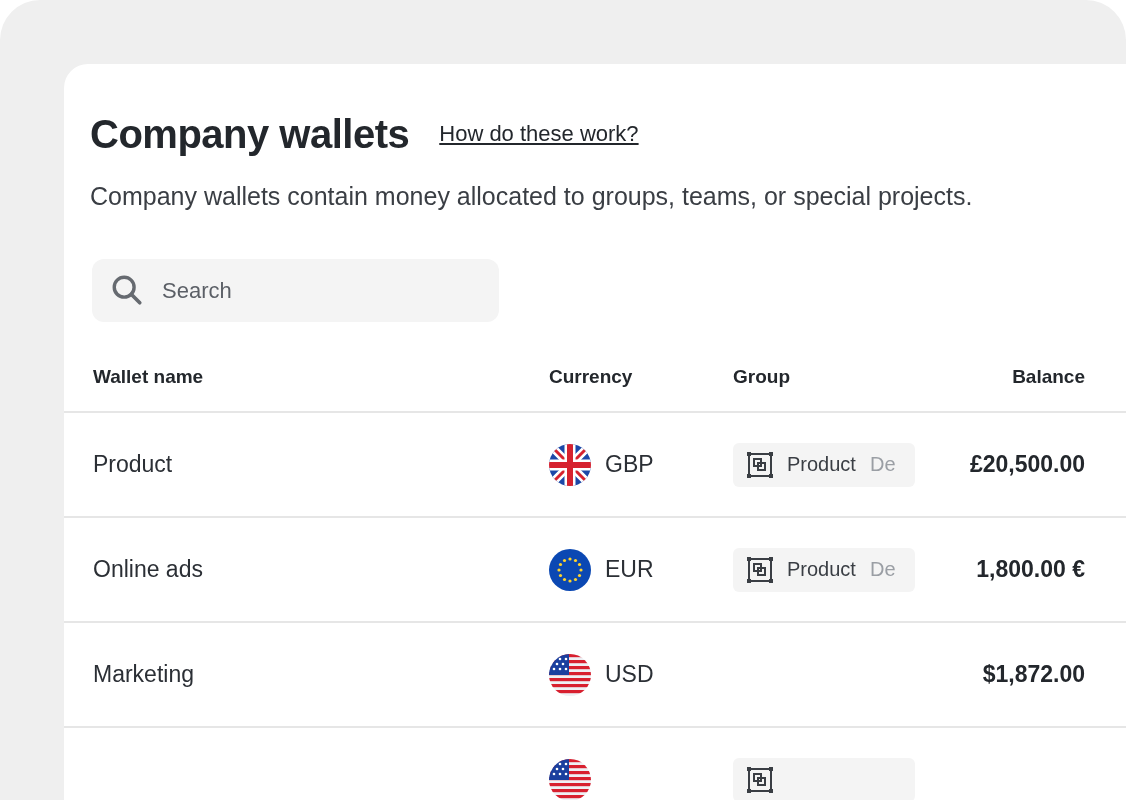  I want to click on balance: £20,500.00, so click(1027, 464).